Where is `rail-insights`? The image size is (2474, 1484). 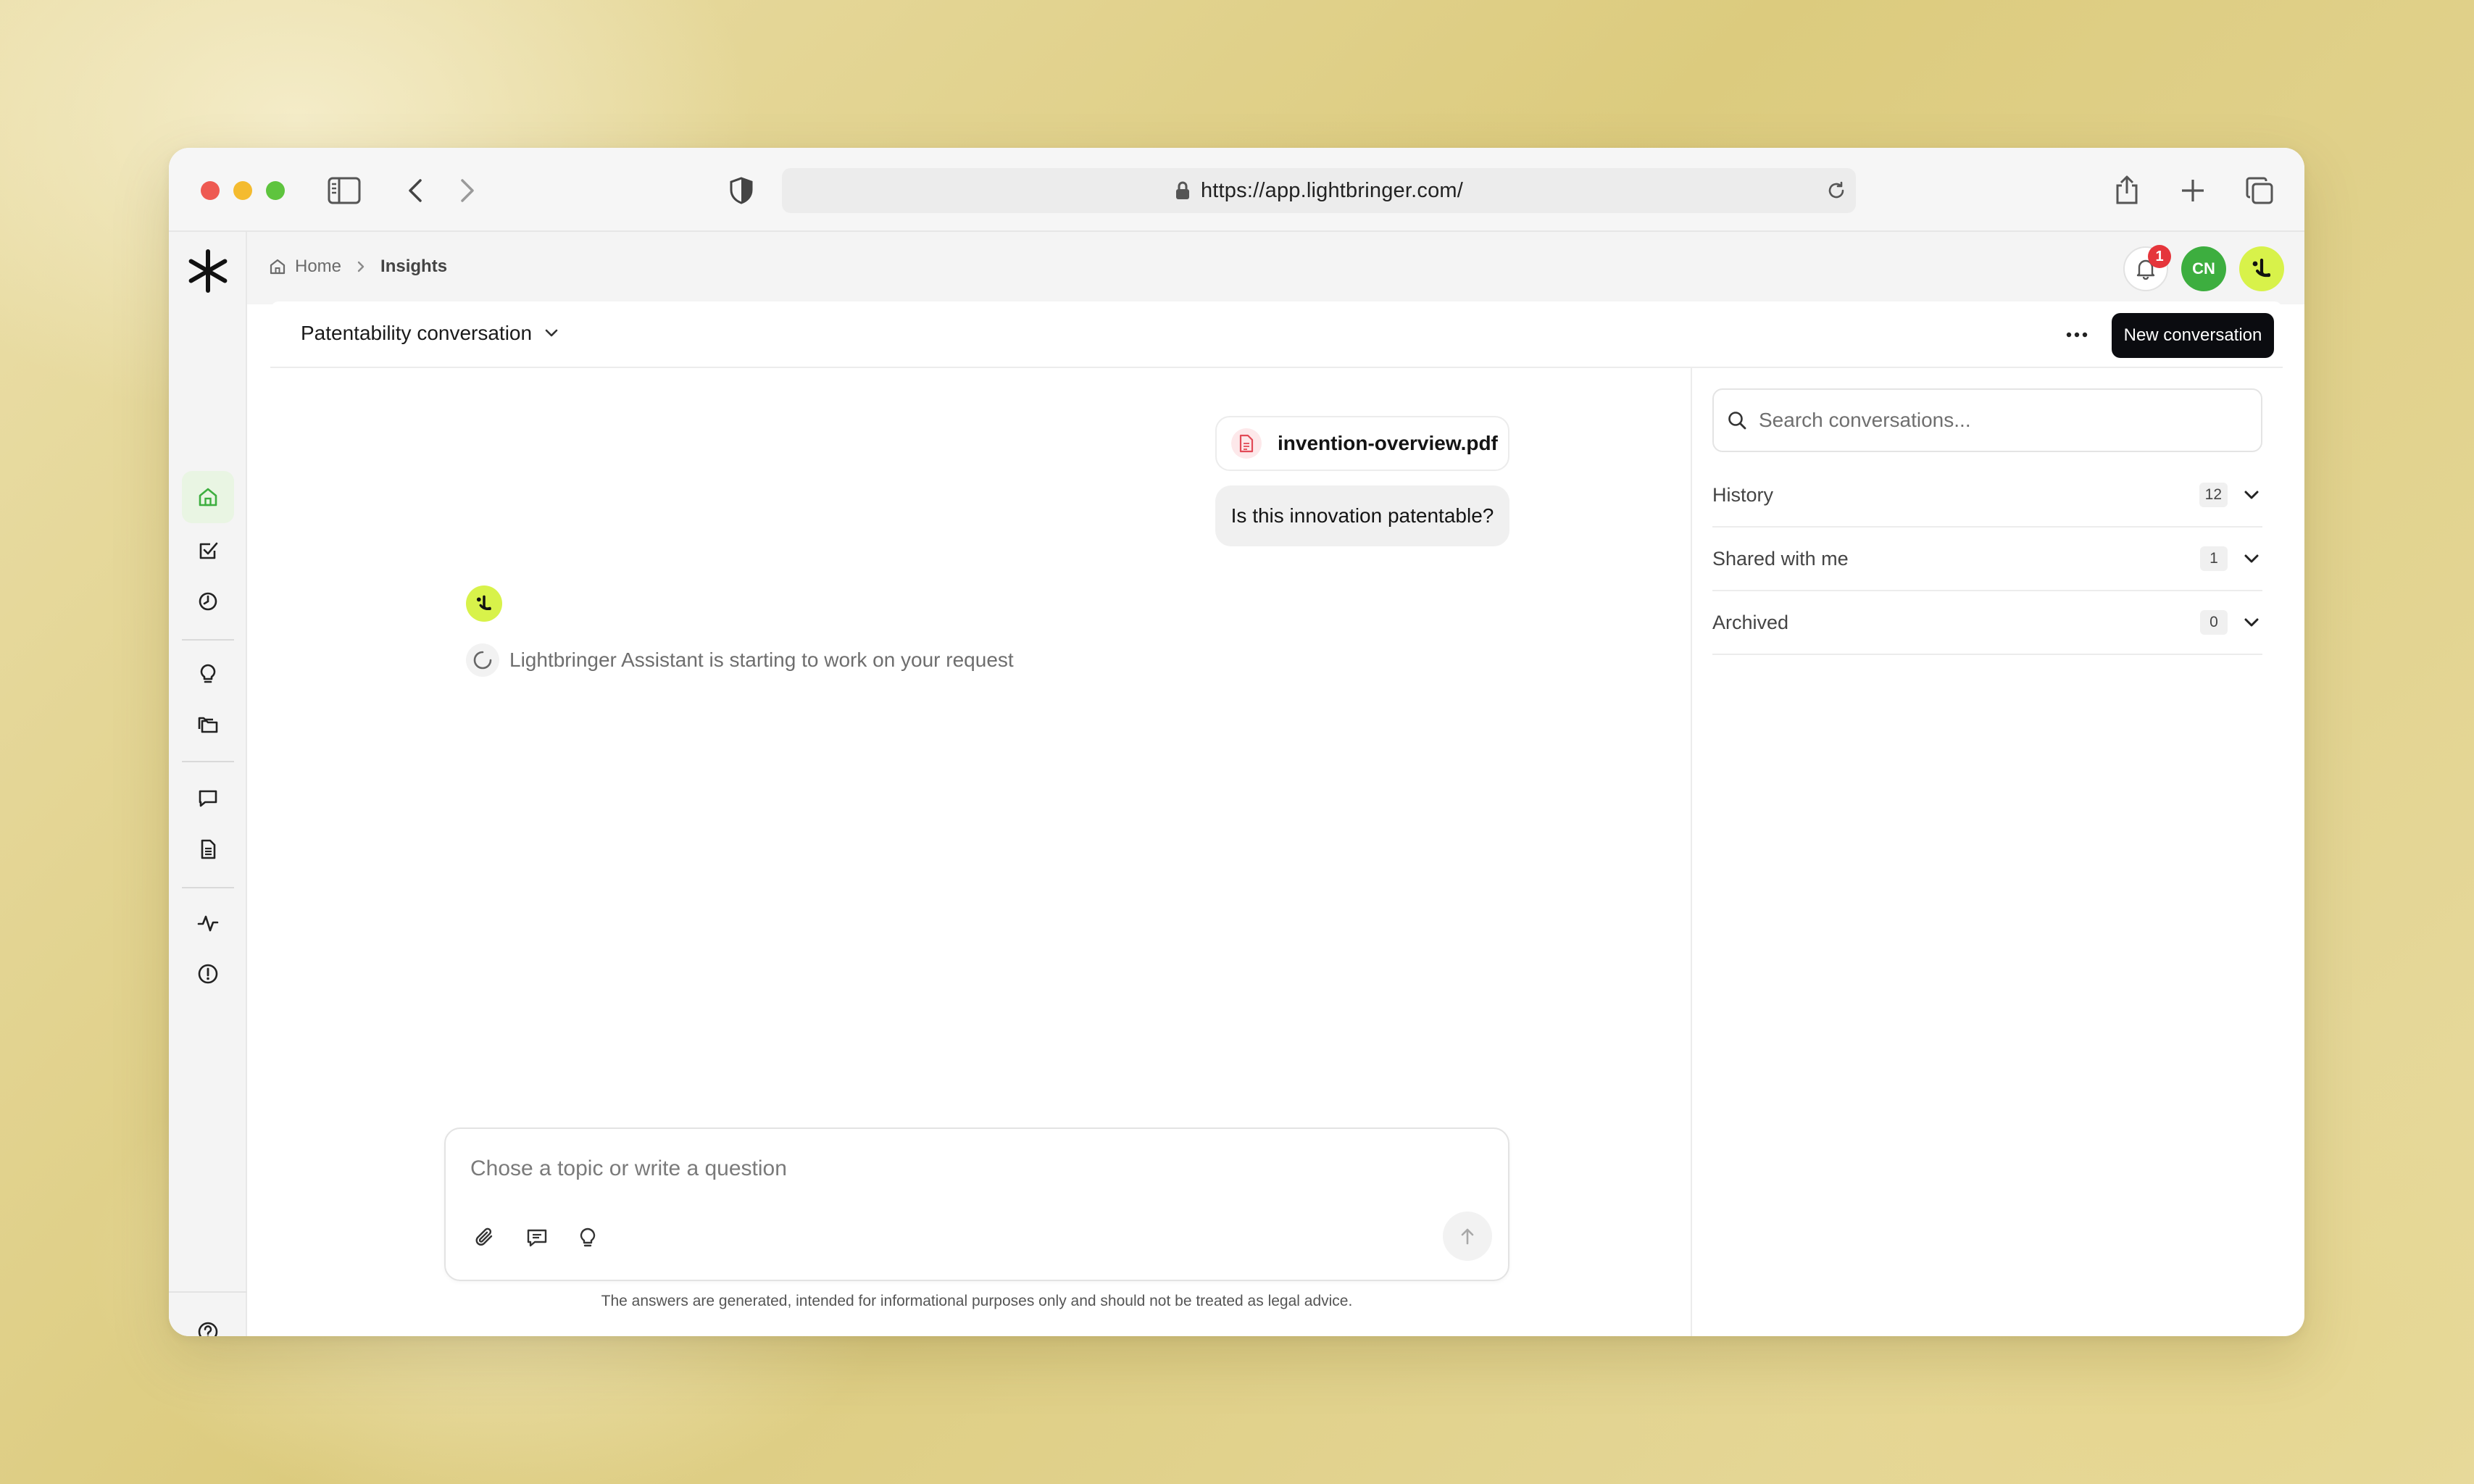 rail-insights is located at coordinates (208, 674).